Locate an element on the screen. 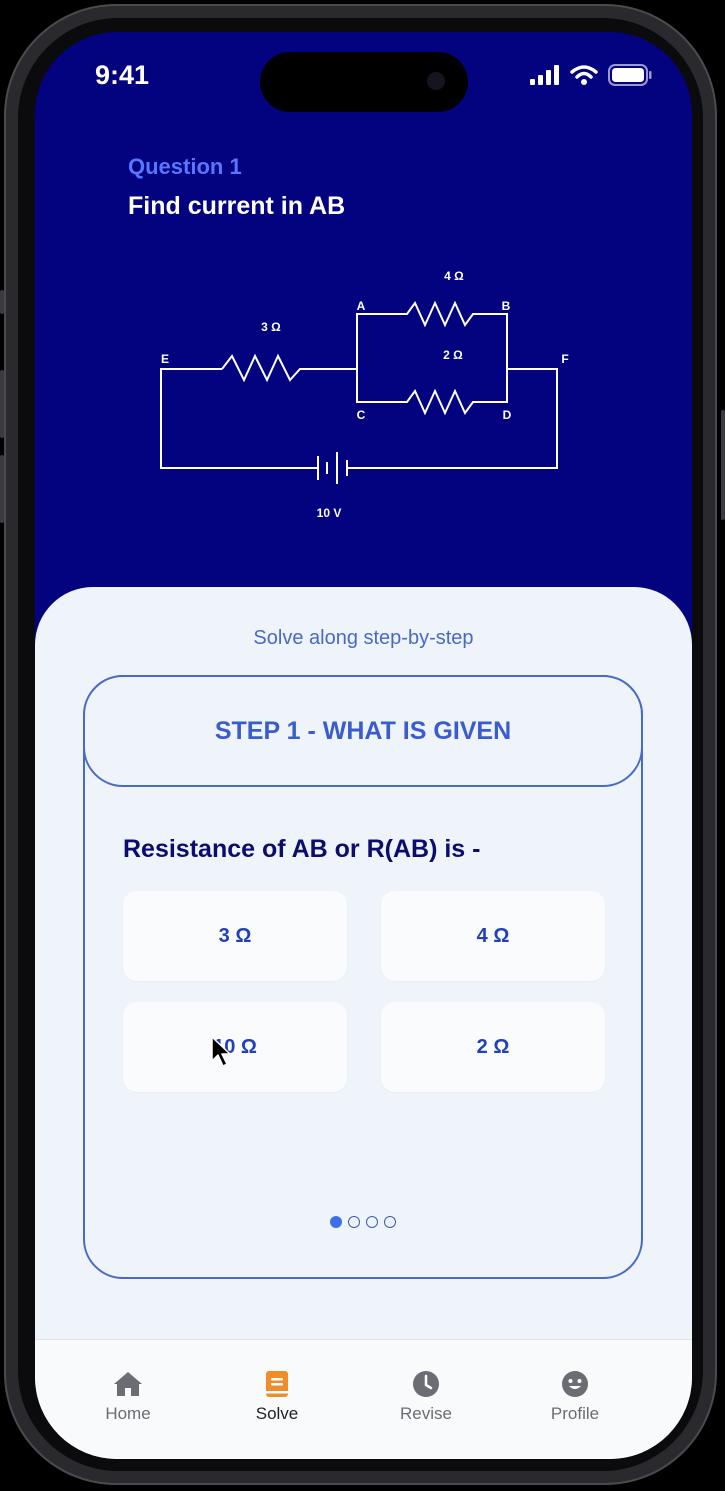 The image size is (725, 1491). book-icon is located at coordinates (277, 1384).